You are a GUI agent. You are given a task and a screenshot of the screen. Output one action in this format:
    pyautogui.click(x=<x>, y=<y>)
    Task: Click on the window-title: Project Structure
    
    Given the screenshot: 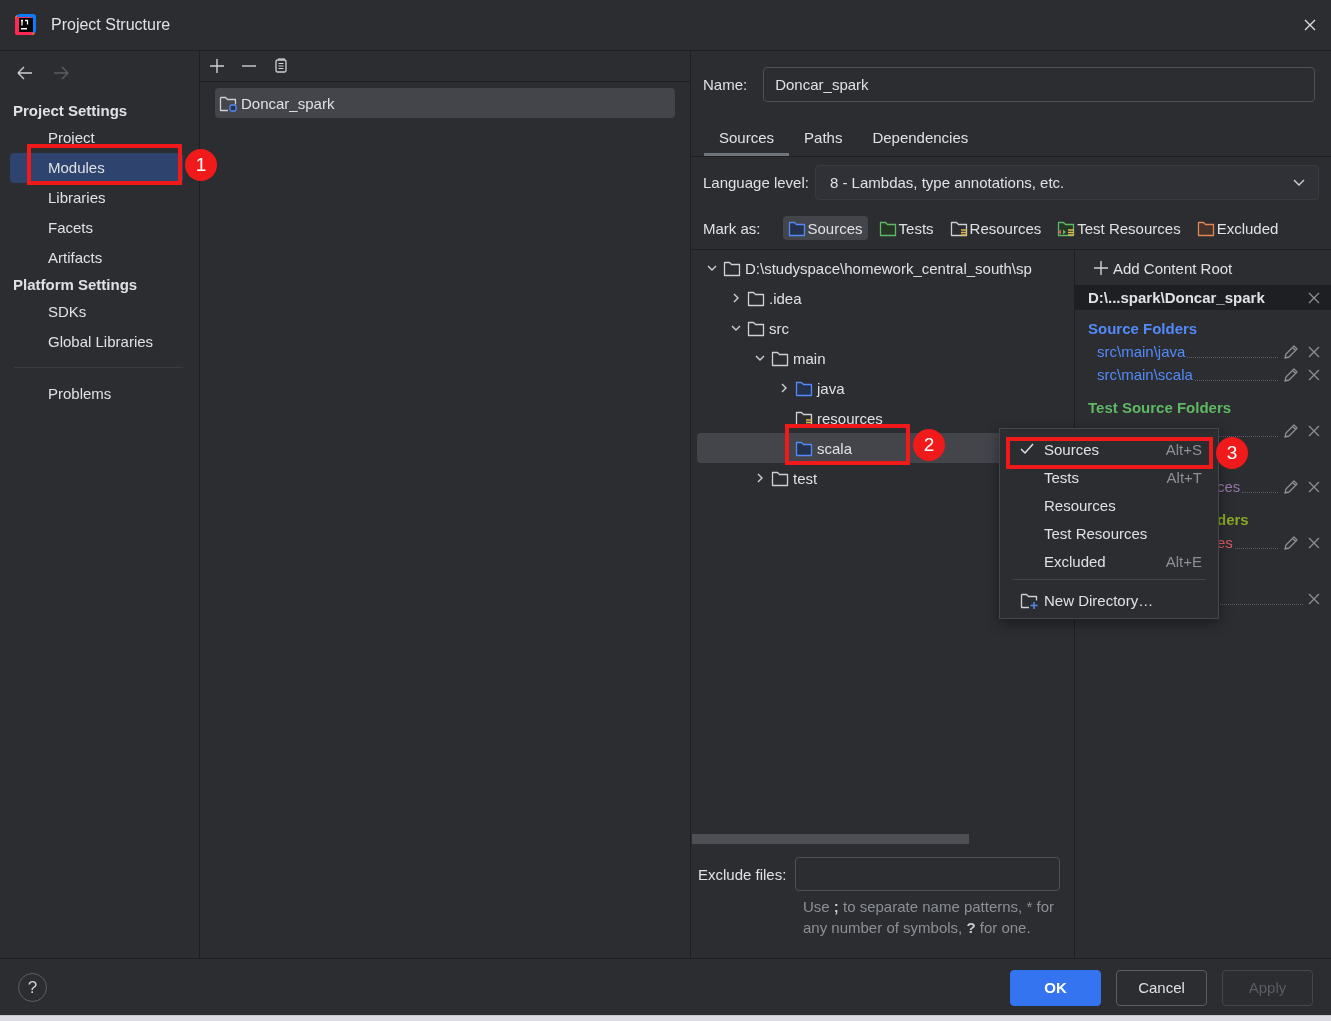 What is the action you would take?
    pyautogui.click(x=111, y=25)
    